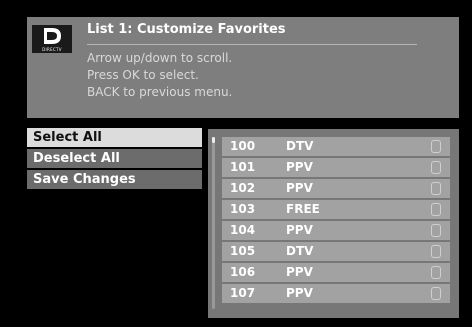 The height and width of the screenshot is (327, 472). Describe the element at coordinates (52, 49) in the screenshot. I see `logo-wordmark: DIRECTV` at that location.